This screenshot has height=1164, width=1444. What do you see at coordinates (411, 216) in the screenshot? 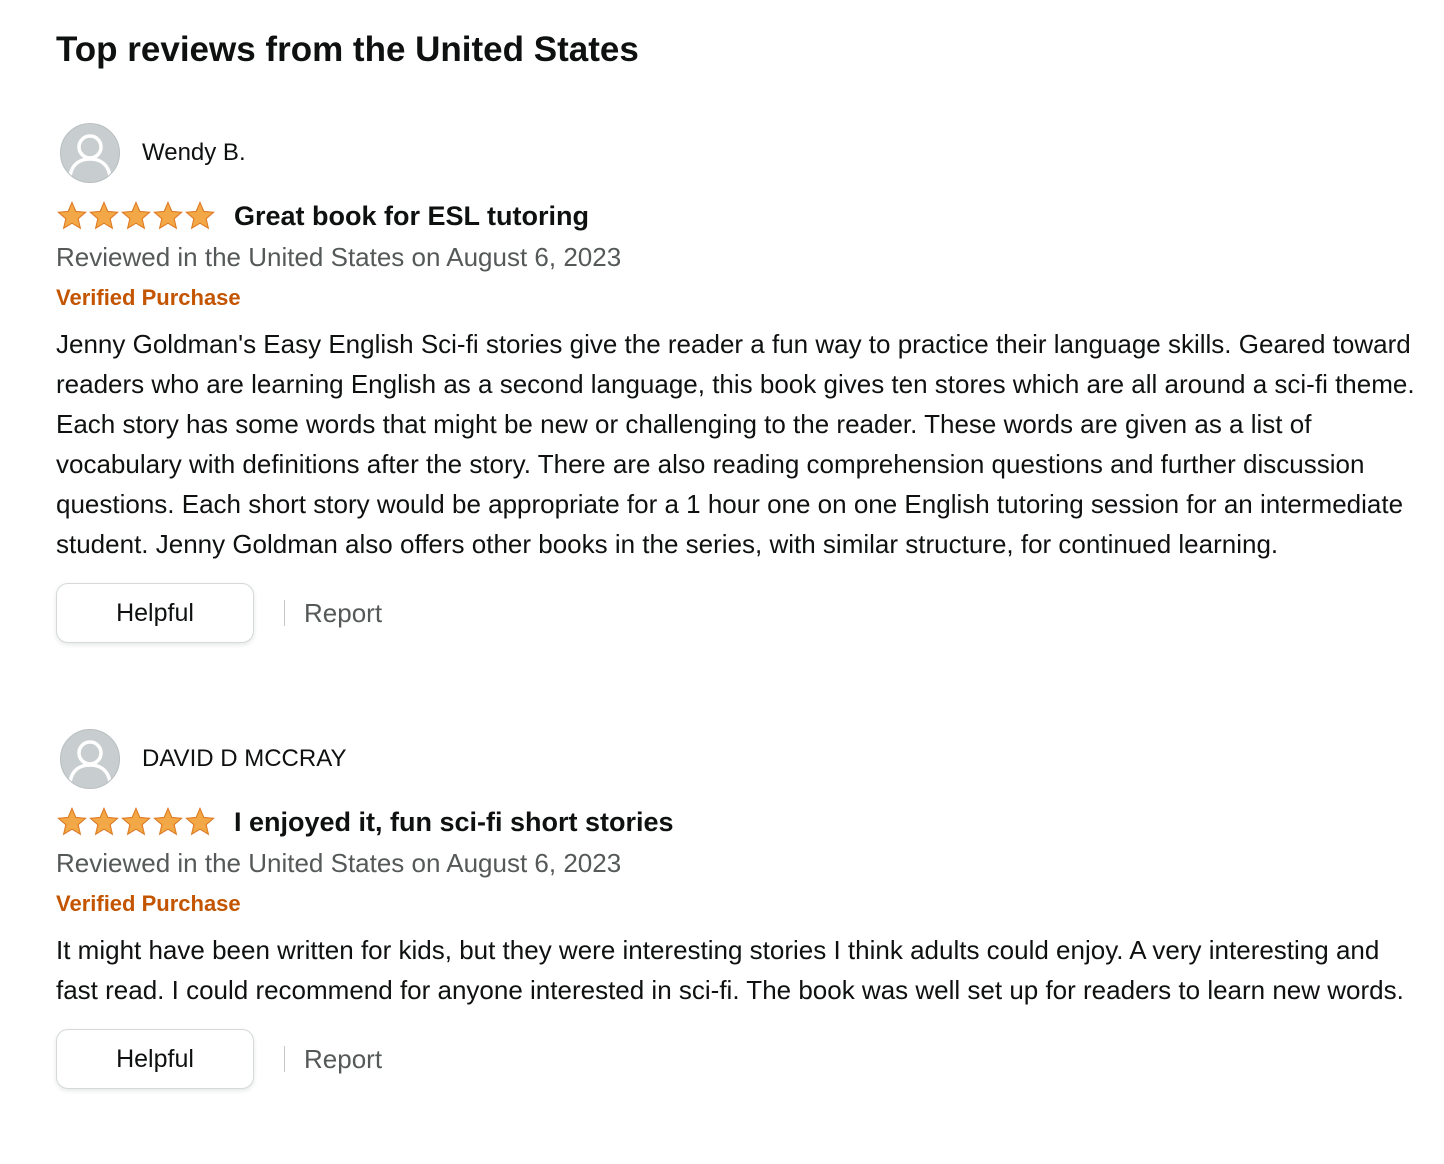
I see `review-title: Great book for ESL tutoring` at bounding box center [411, 216].